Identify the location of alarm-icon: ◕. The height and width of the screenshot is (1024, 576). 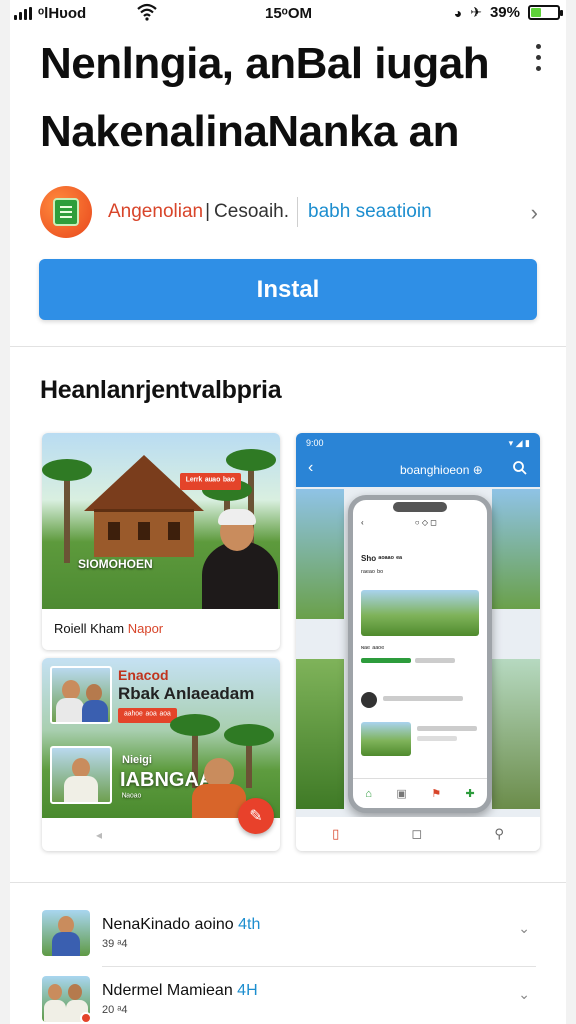
(458, 12).